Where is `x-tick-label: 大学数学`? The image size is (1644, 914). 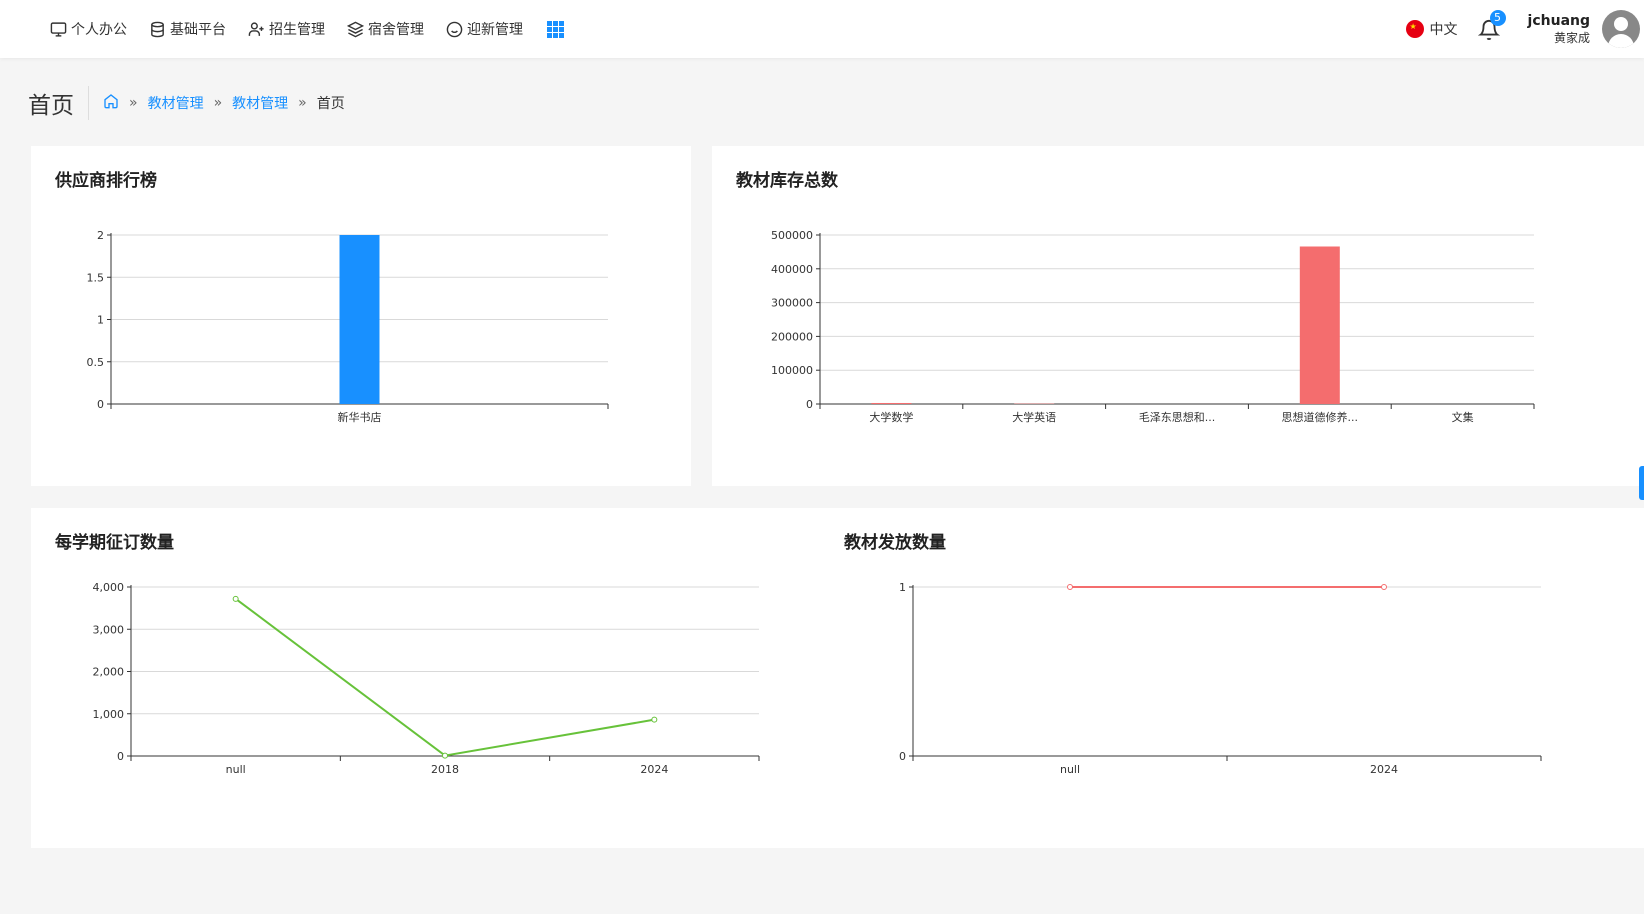
x-tick-label: 大学数学 is located at coordinates (891, 417).